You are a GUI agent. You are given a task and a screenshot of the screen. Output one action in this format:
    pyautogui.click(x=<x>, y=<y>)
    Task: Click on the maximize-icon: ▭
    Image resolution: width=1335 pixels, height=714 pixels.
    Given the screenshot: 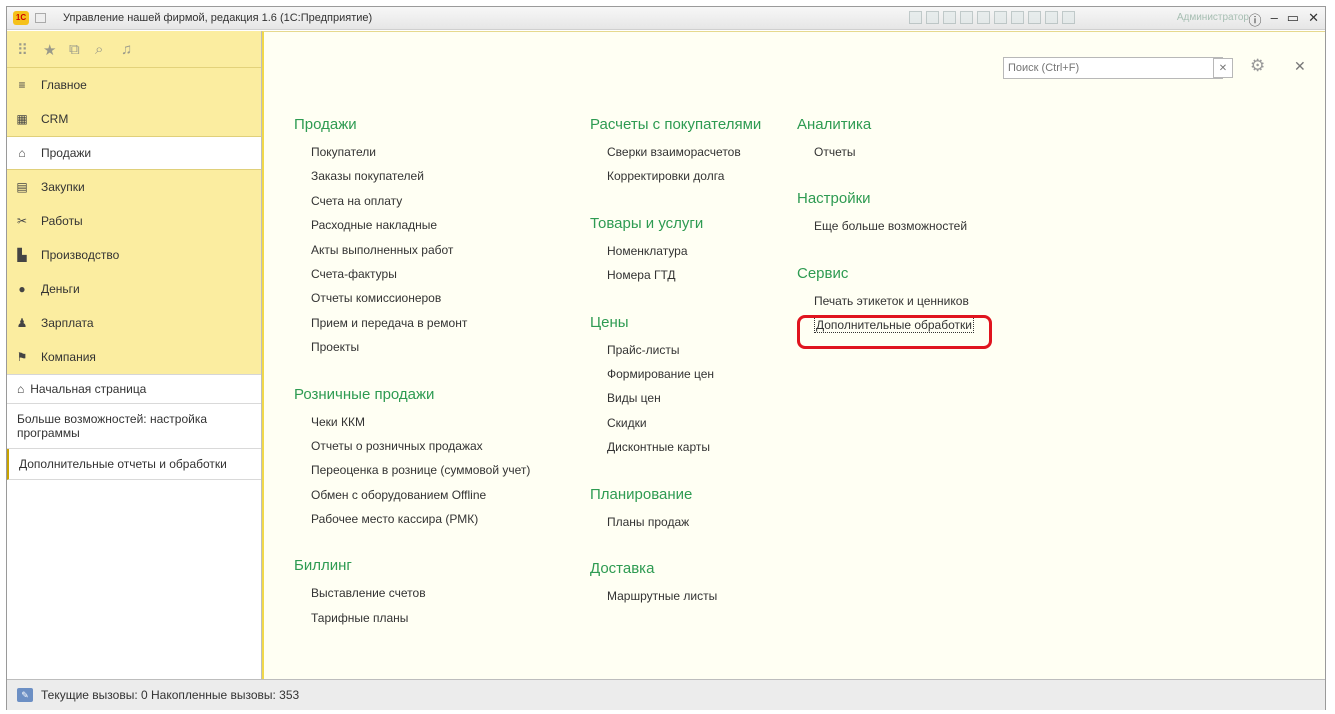 What is the action you would take?
    pyautogui.click(x=1293, y=19)
    